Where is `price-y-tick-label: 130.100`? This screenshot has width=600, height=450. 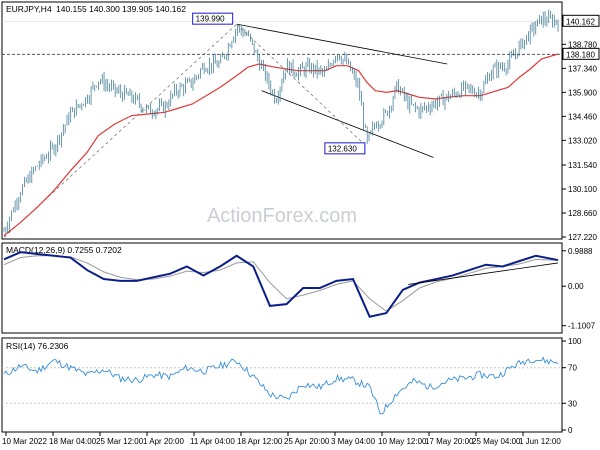 price-y-tick-label: 130.100 is located at coordinates (582, 189).